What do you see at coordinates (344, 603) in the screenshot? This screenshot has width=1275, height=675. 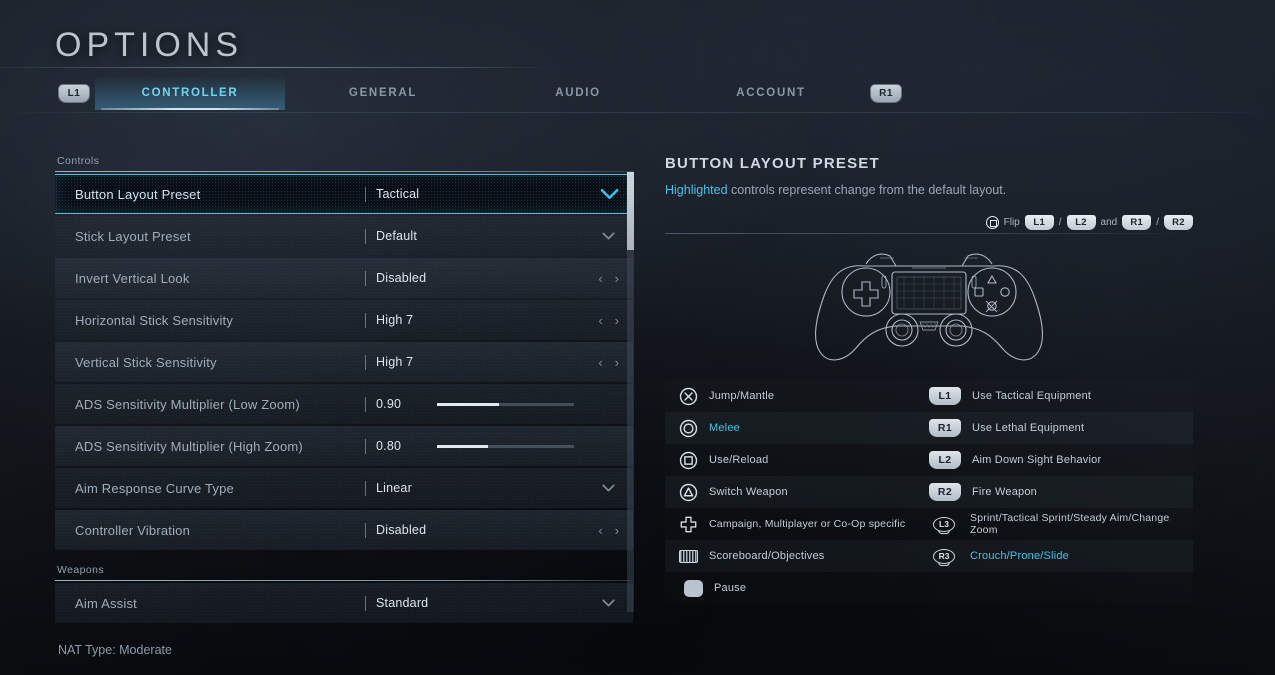 I see `setting-row: Aim Assist Standard` at bounding box center [344, 603].